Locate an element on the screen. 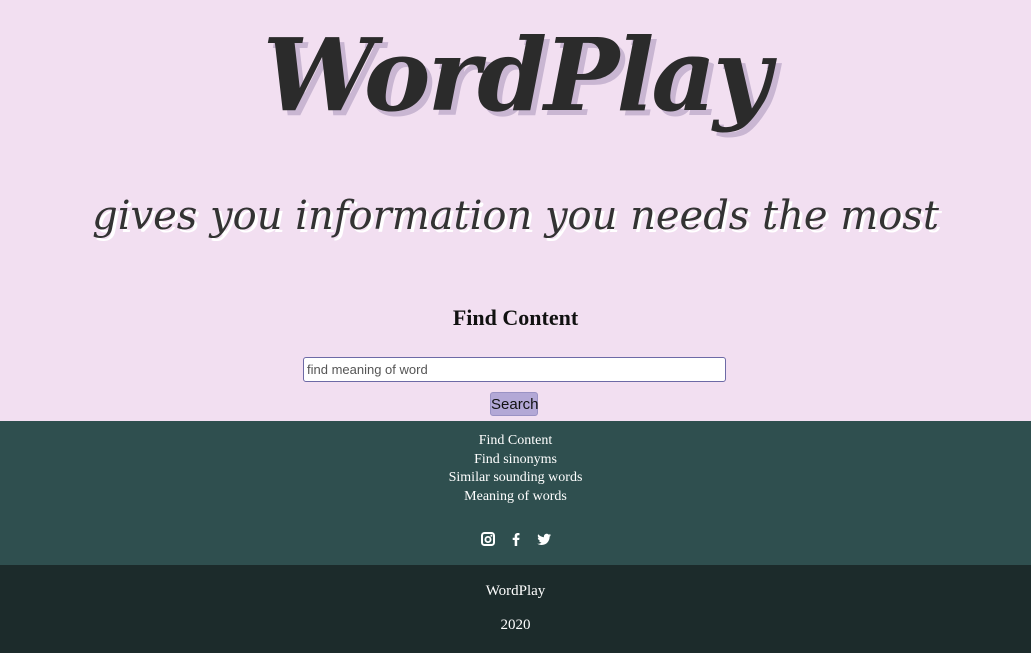 The image size is (1031, 653). social-icons is located at coordinates (515, 539).